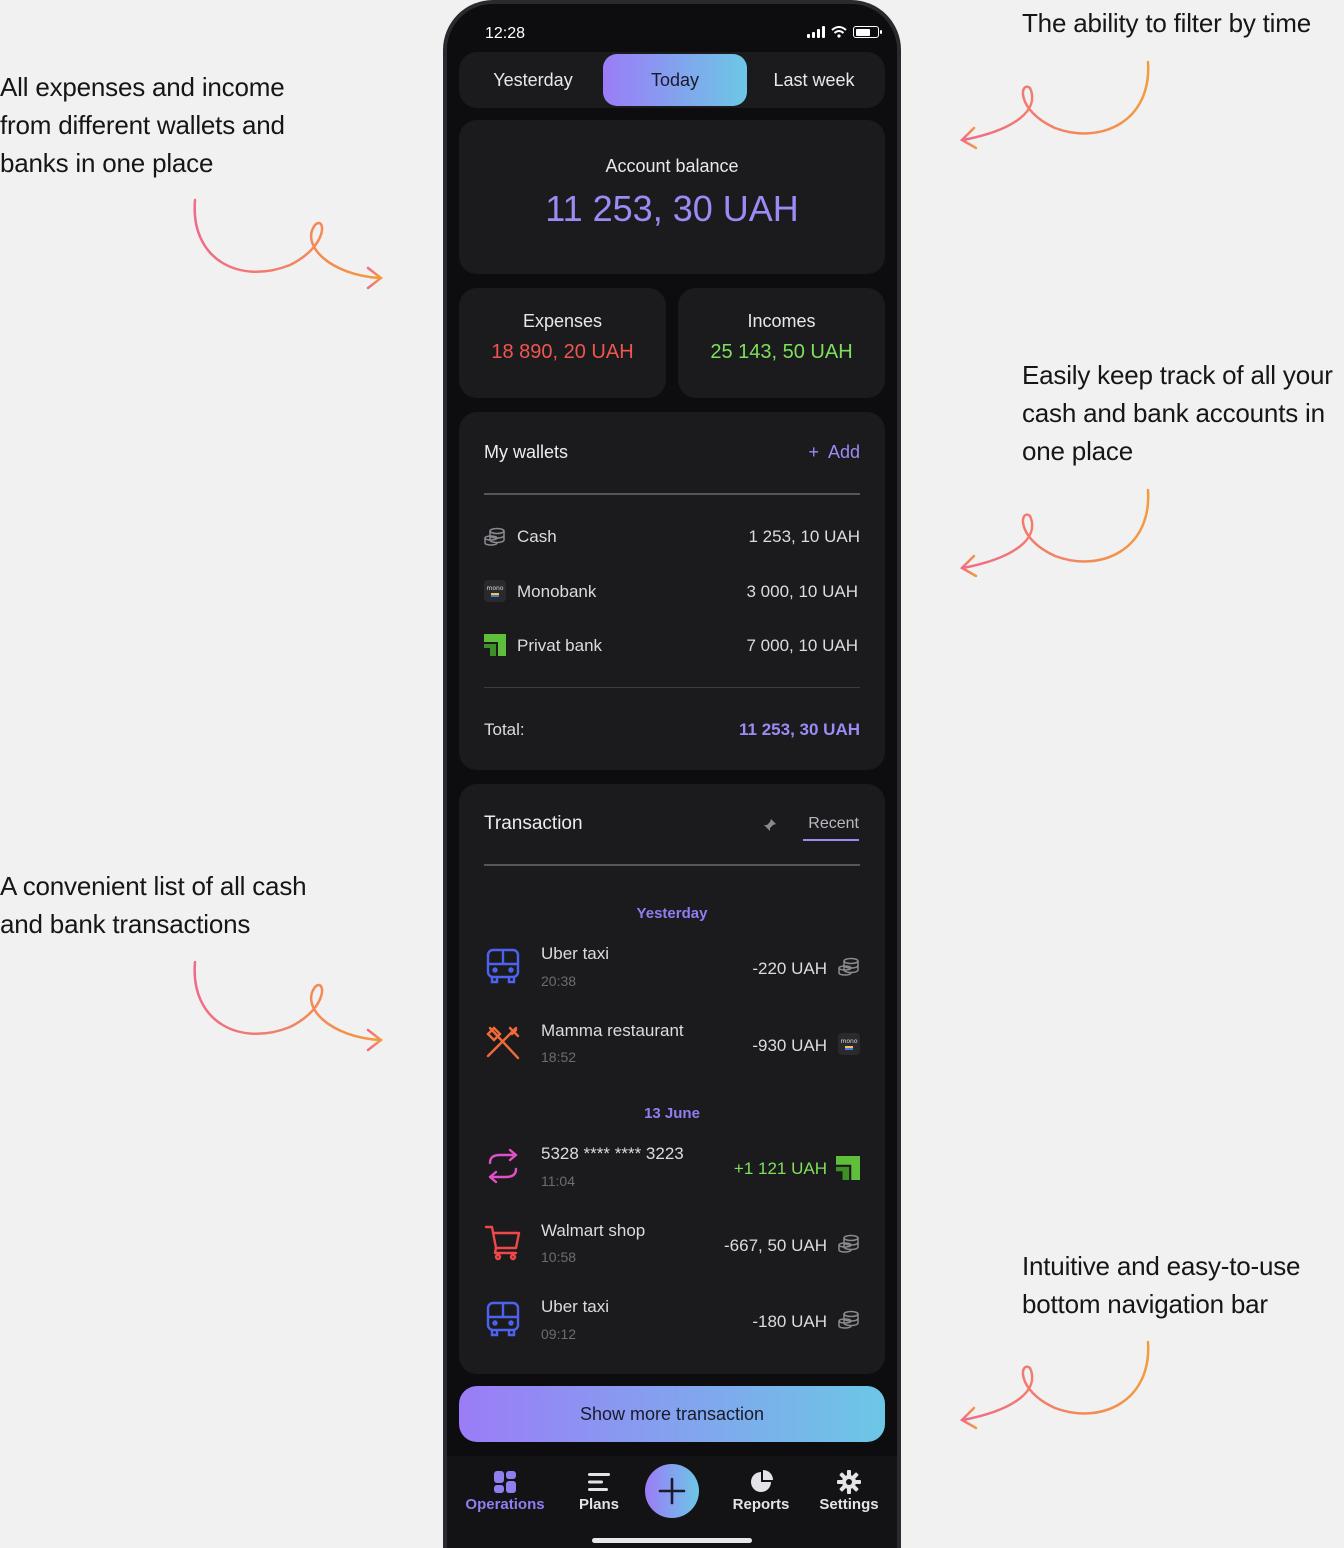  Describe the element at coordinates (503, 1166) in the screenshot. I see `transfer-icon` at that location.